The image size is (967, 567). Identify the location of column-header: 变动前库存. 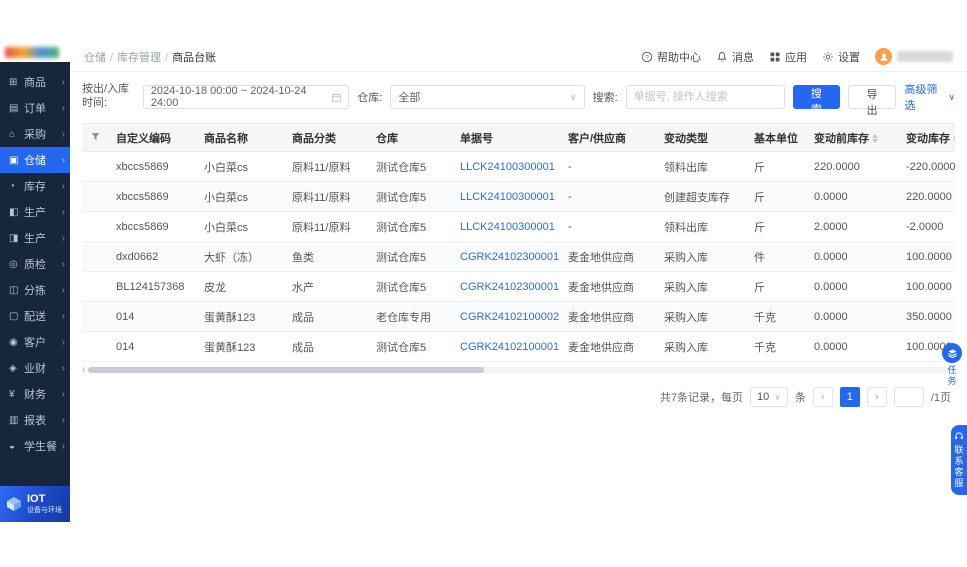
(852, 137).